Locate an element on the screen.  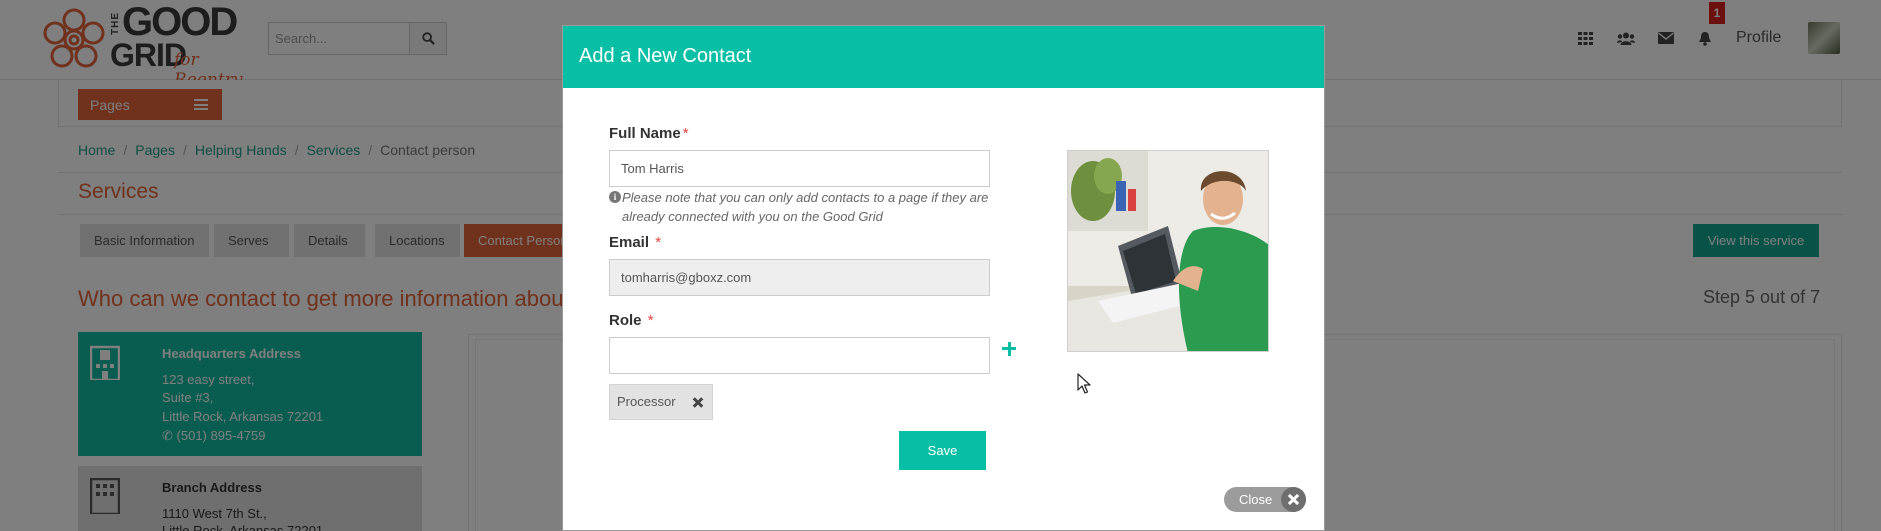
full-name-input: Tom Harris is located at coordinates (799, 168).